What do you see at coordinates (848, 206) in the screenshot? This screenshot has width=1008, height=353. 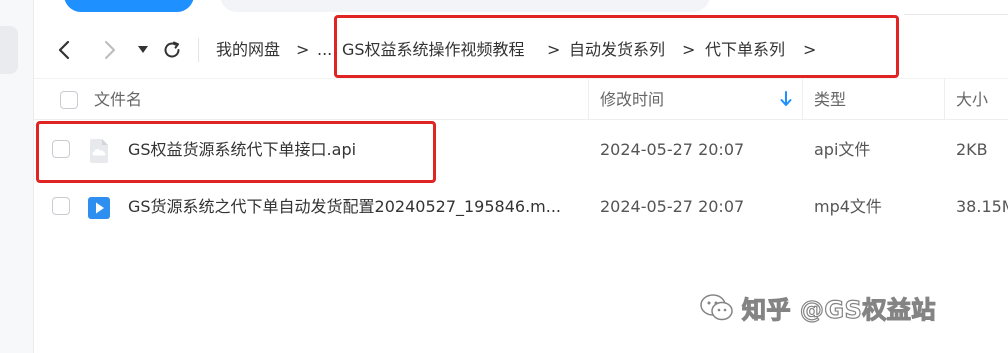 I see `file-type: mp4文件` at bounding box center [848, 206].